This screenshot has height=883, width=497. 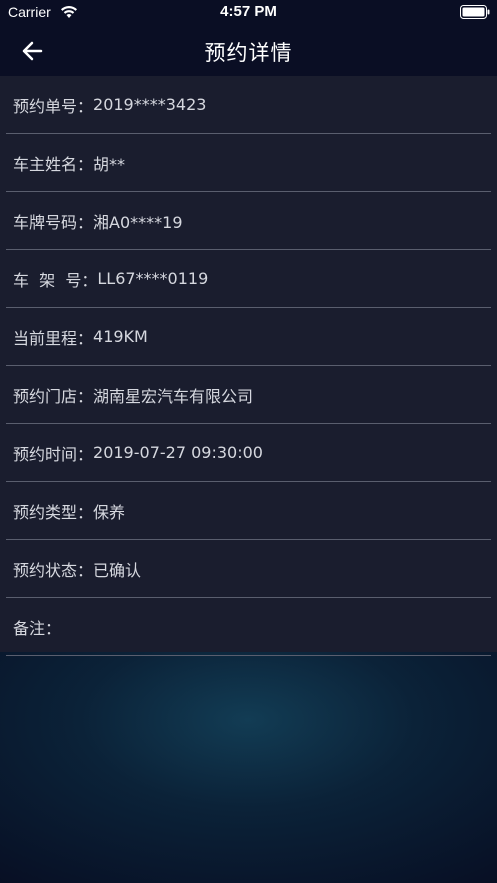 I want to click on appointment-status-label: 预约状态：, so click(x=53, y=570).